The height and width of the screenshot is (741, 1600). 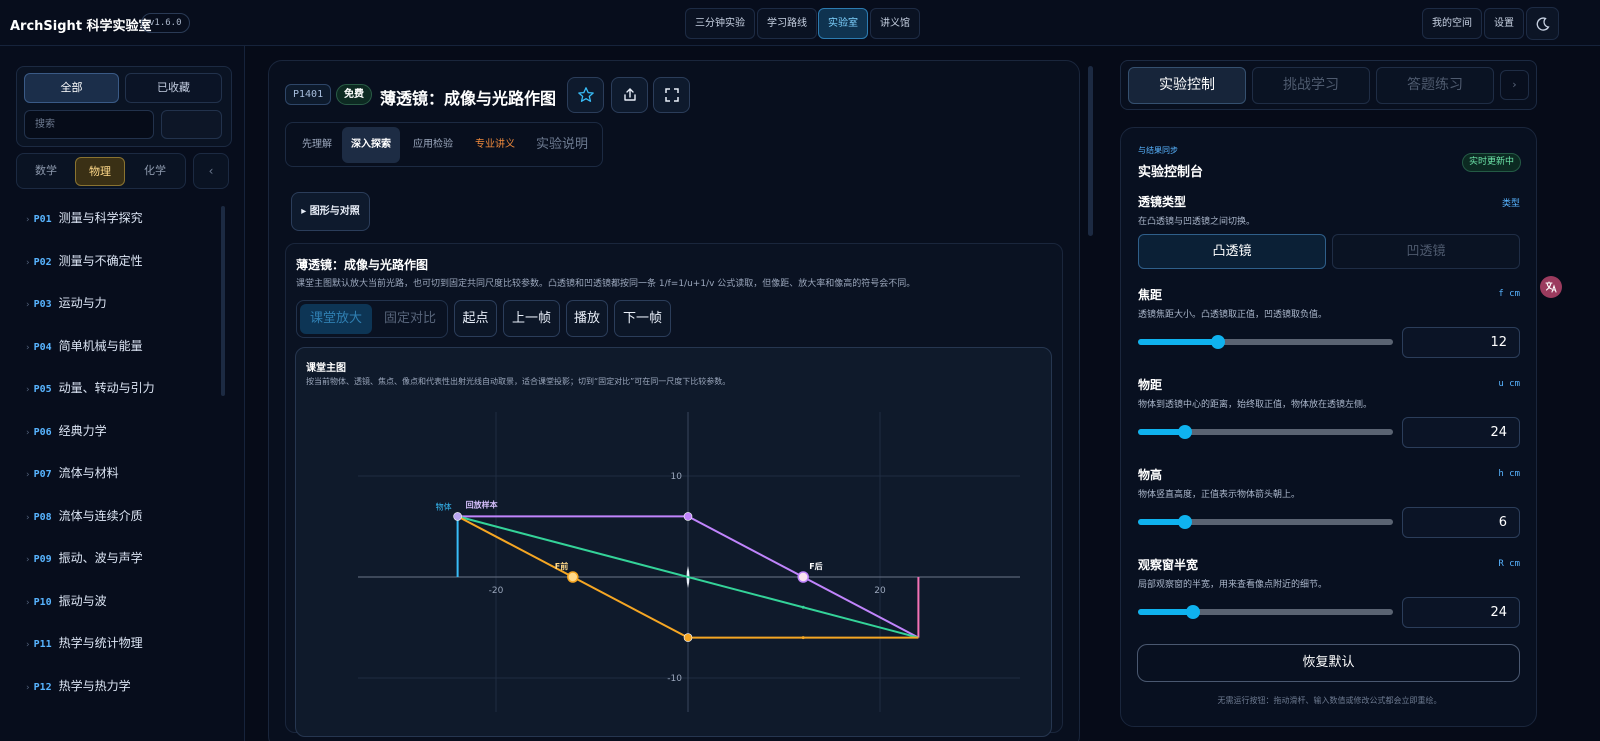 What do you see at coordinates (1311, 85) in the screenshot?
I see `tab-challenge: 挑战学习` at bounding box center [1311, 85].